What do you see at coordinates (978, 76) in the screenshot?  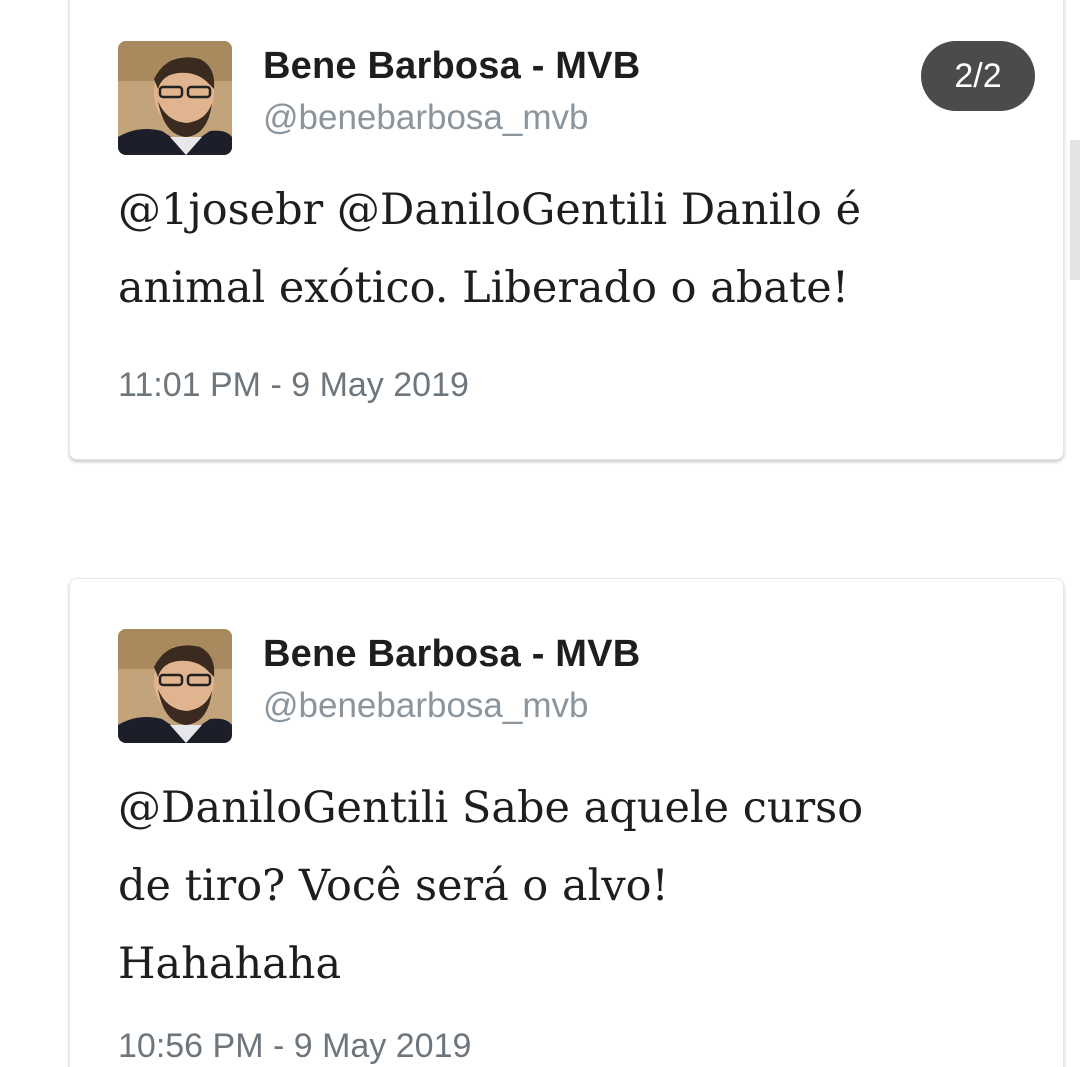 I see `page-indicator-badge: 2/2` at bounding box center [978, 76].